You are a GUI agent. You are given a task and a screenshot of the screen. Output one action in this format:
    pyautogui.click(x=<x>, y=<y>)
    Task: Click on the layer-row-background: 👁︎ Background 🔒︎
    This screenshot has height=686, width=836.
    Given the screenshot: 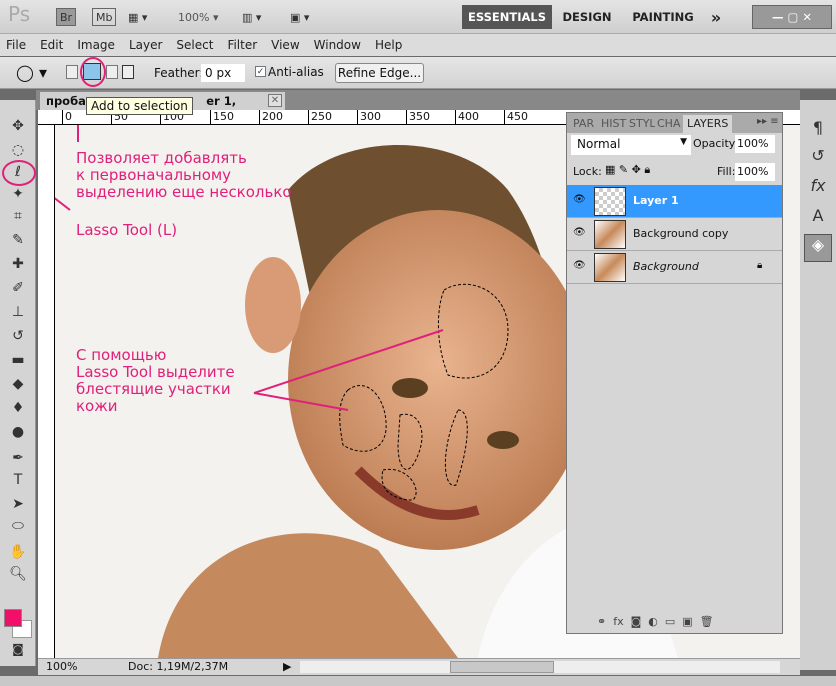 What is the action you would take?
    pyautogui.click(x=674, y=267)
    